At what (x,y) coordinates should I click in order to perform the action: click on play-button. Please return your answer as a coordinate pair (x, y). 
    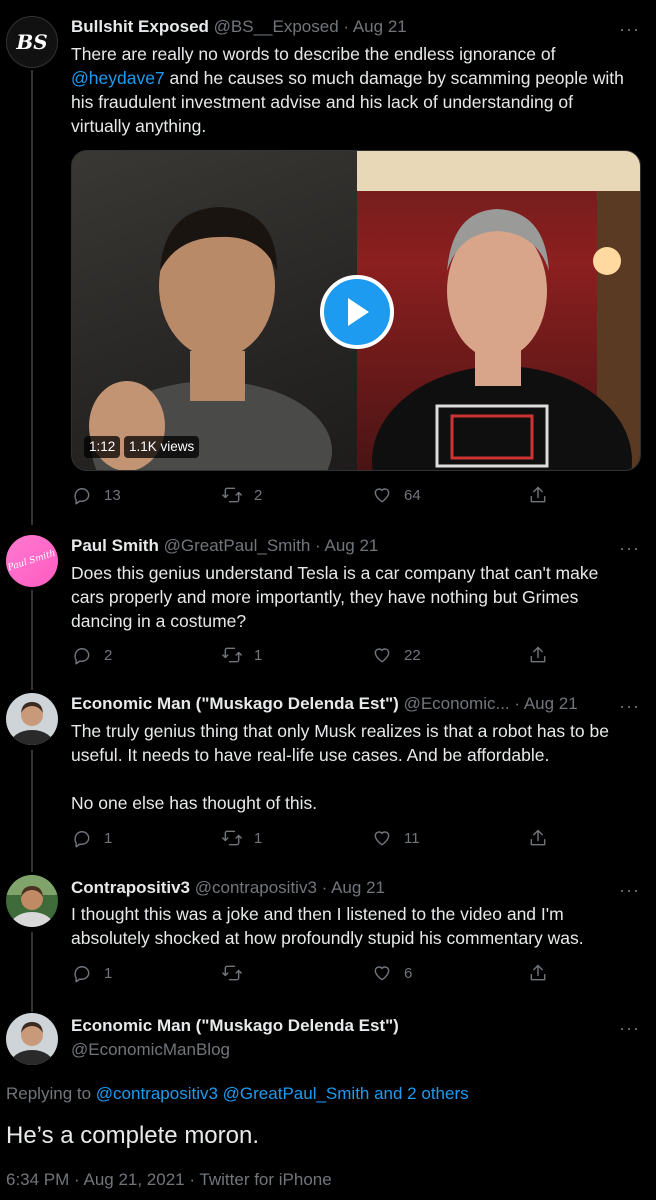
    Looking at the image, I should click on (357, 312).